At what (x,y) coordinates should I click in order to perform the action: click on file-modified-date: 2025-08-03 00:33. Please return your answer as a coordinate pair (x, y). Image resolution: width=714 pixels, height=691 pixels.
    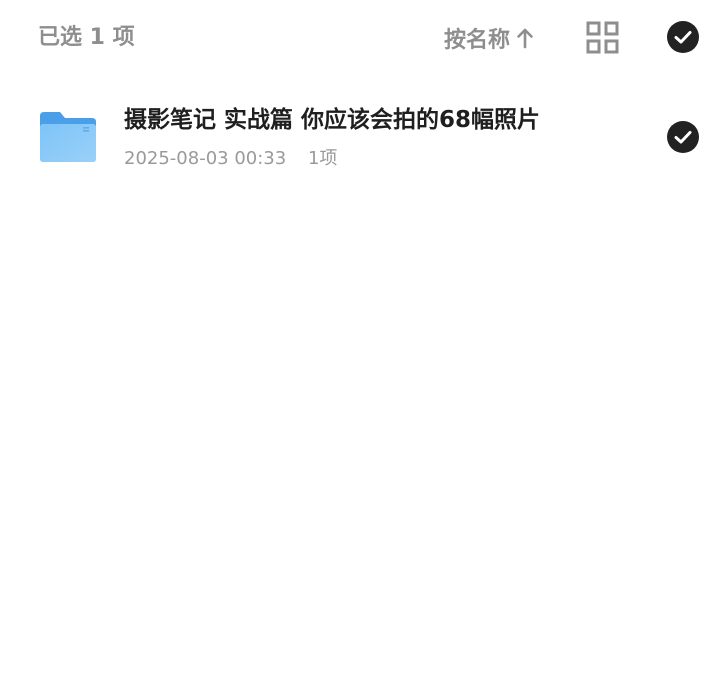
    Looking at the image, I should click on (205, 158).